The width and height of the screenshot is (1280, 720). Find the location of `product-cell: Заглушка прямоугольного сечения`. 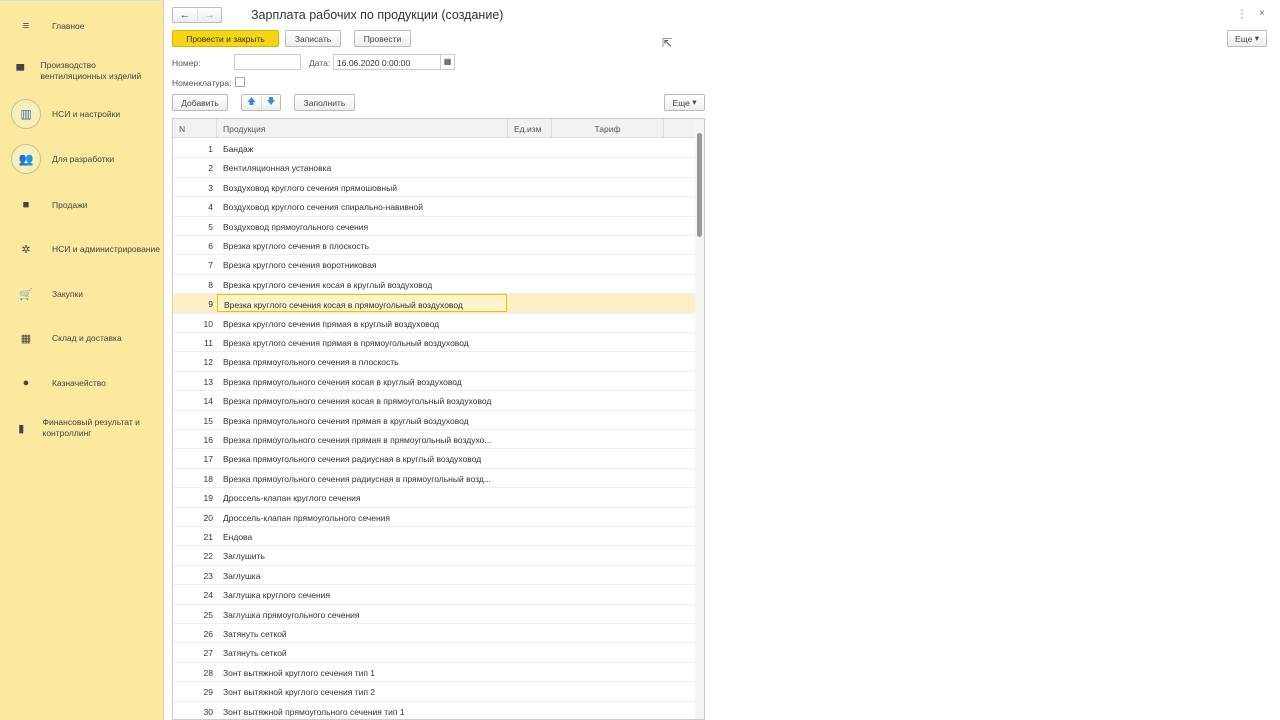

product-cell: Заглушка прямоугольного сечения is located at coordinates (362, 614).